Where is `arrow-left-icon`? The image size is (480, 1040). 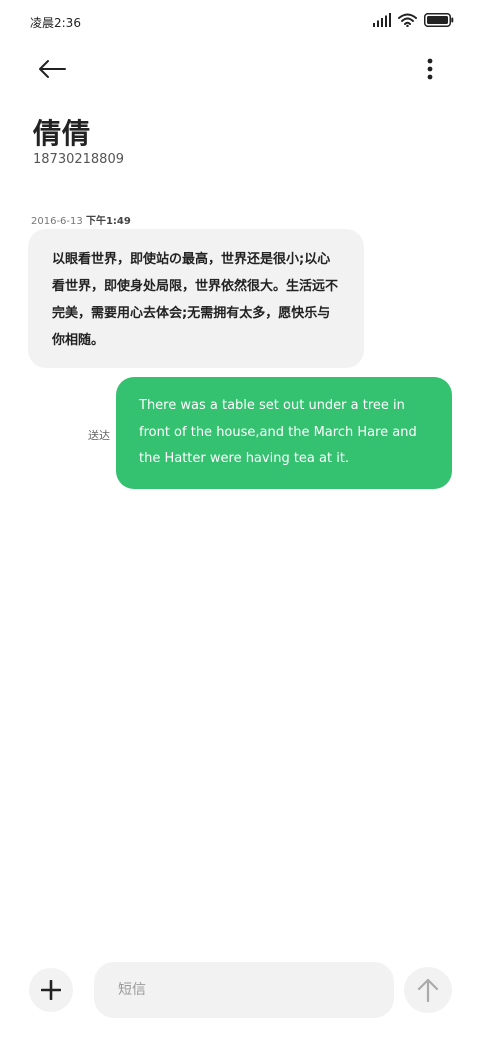
arrow-left-icon is located at coordinates (52, 69).